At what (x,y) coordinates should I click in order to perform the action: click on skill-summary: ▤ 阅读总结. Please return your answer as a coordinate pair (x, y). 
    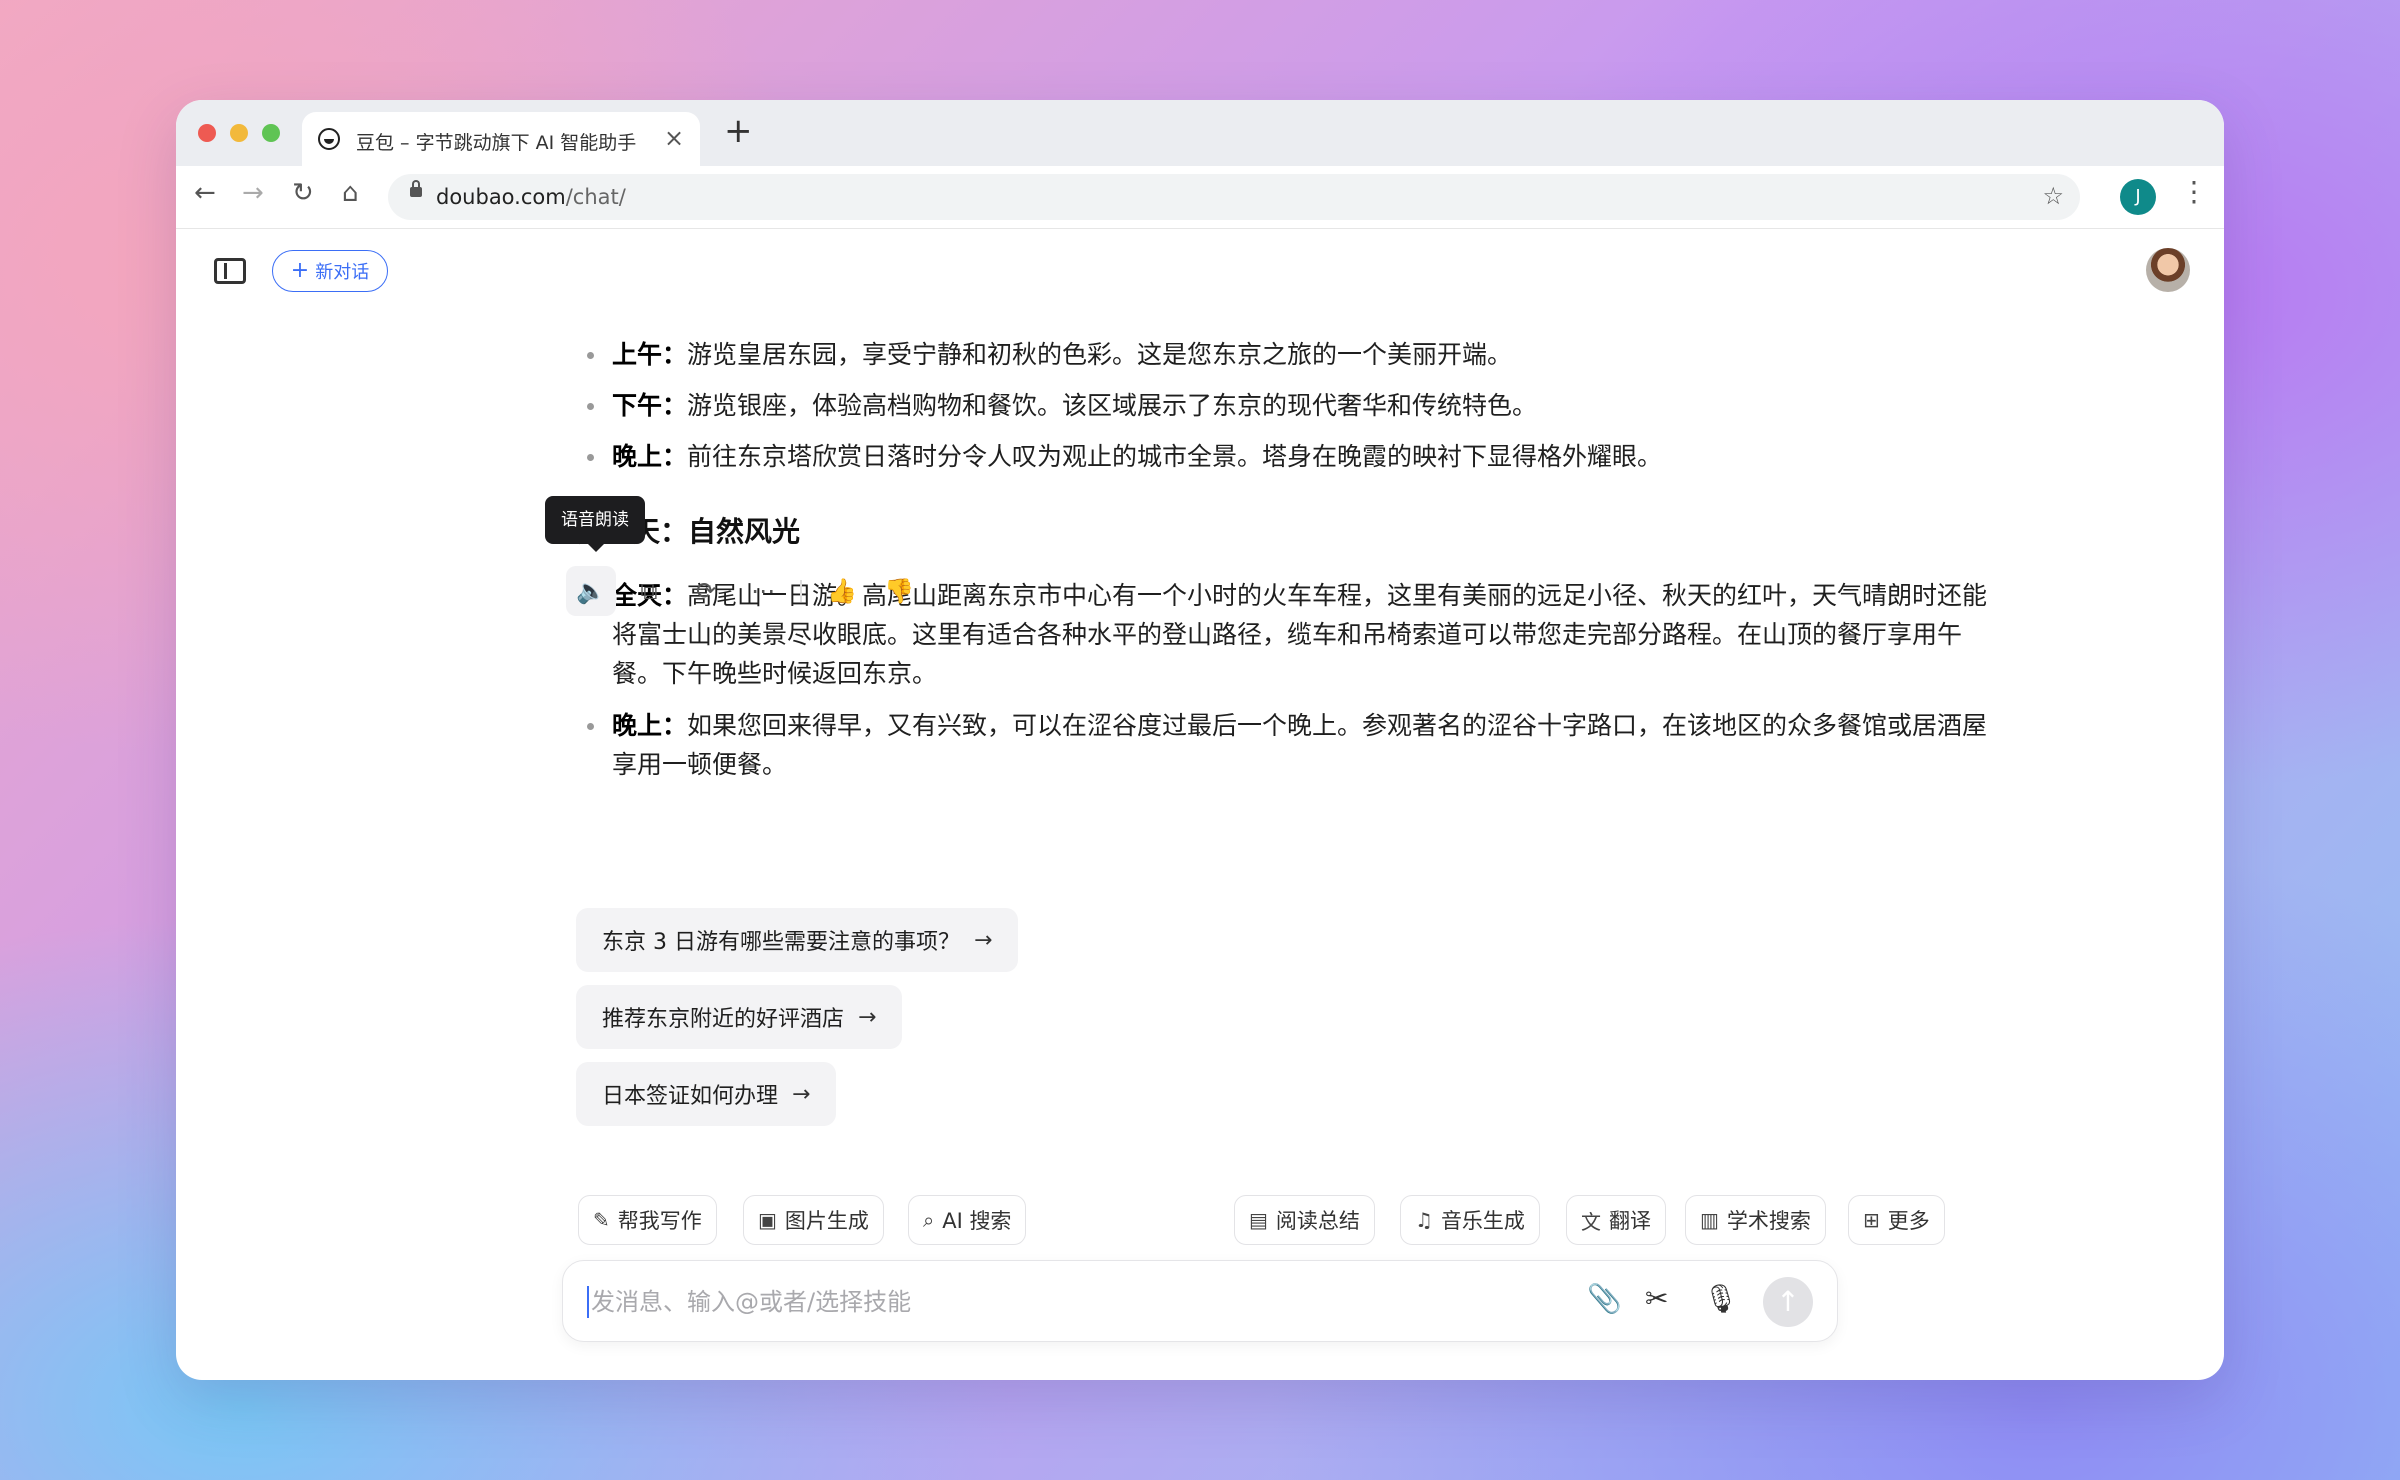
    Looking at the image, I should click on (1304, 1220).